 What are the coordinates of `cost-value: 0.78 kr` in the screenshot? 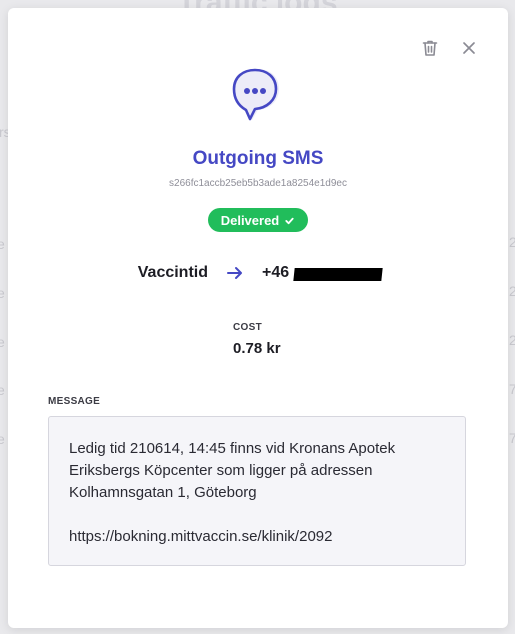 It's located at (257, 348).